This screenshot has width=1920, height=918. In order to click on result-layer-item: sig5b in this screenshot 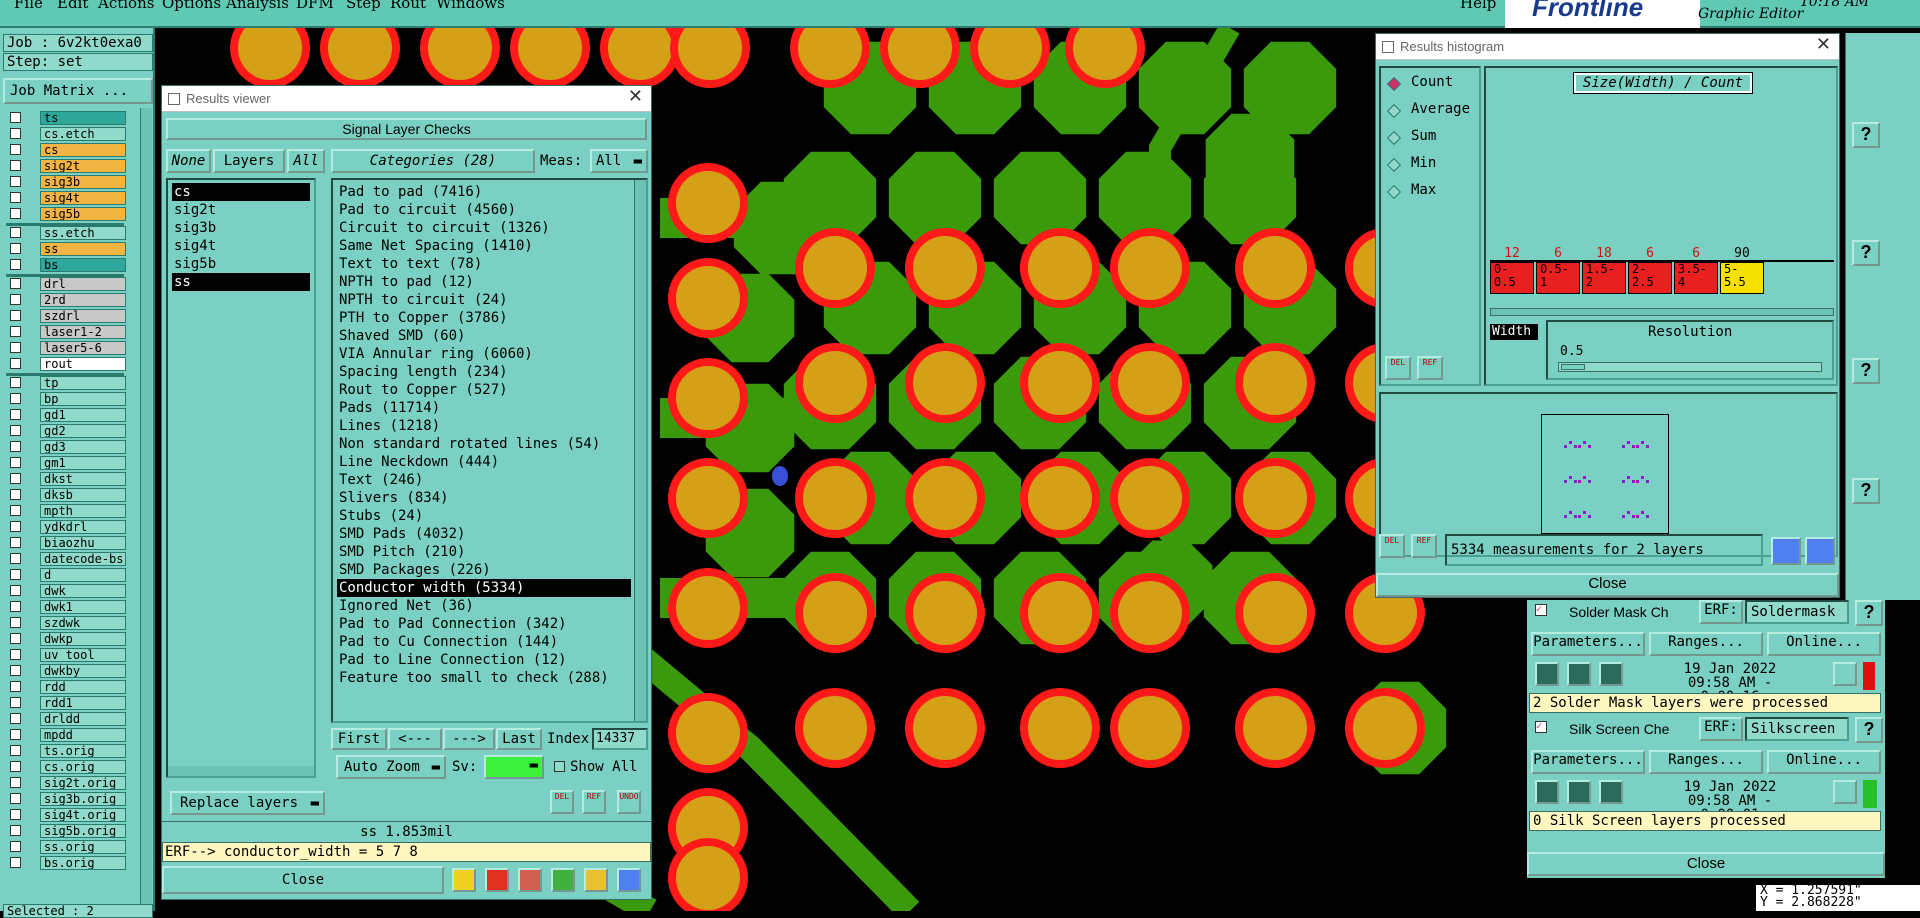, I will do `click(194, 264)`.